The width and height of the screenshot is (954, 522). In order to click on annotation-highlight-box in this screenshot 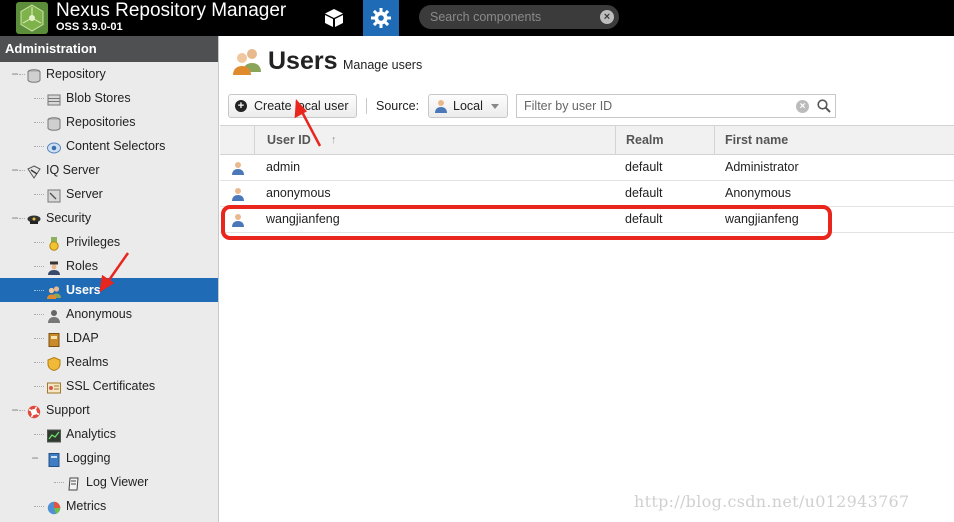, I will do `click(526, 222)`.